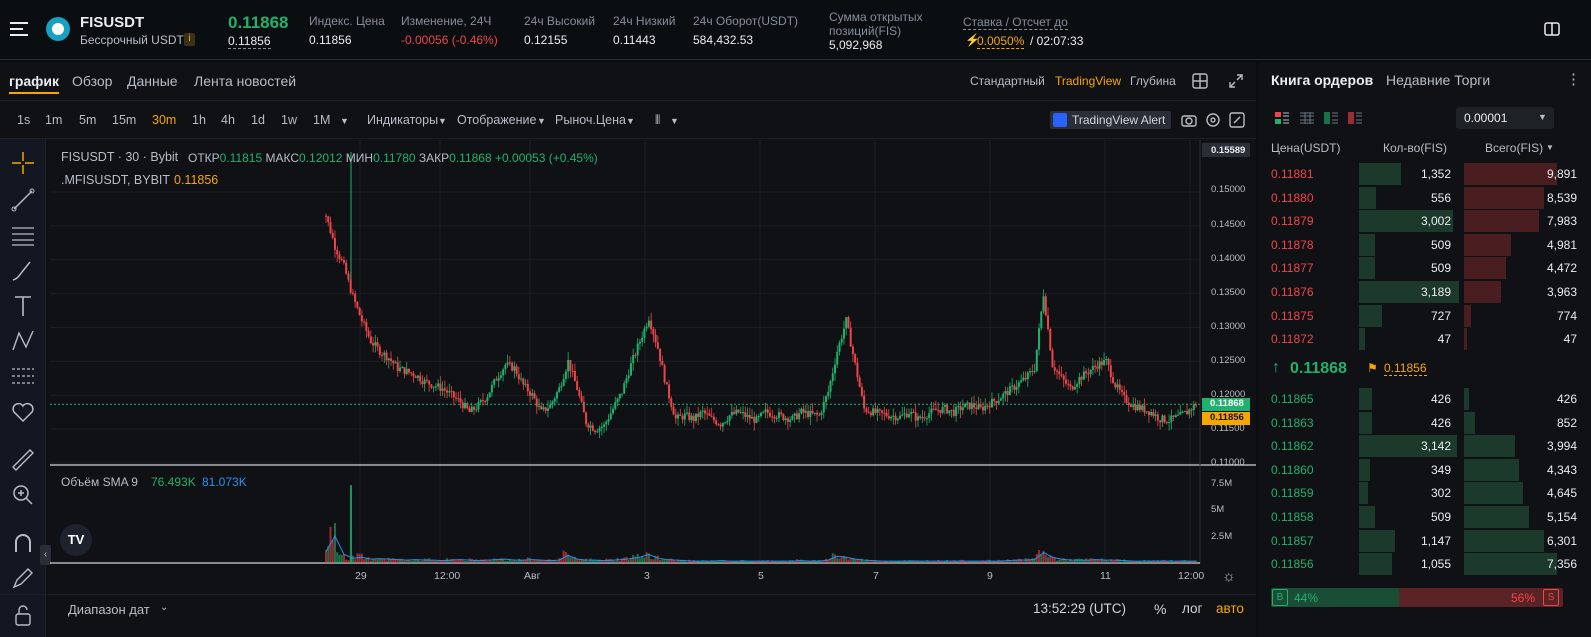 This screenshot has height=637, width=1591. Describe the element at coordinates (1200, 82) in the screenshot. I see `grid-layout-icon` at that location.